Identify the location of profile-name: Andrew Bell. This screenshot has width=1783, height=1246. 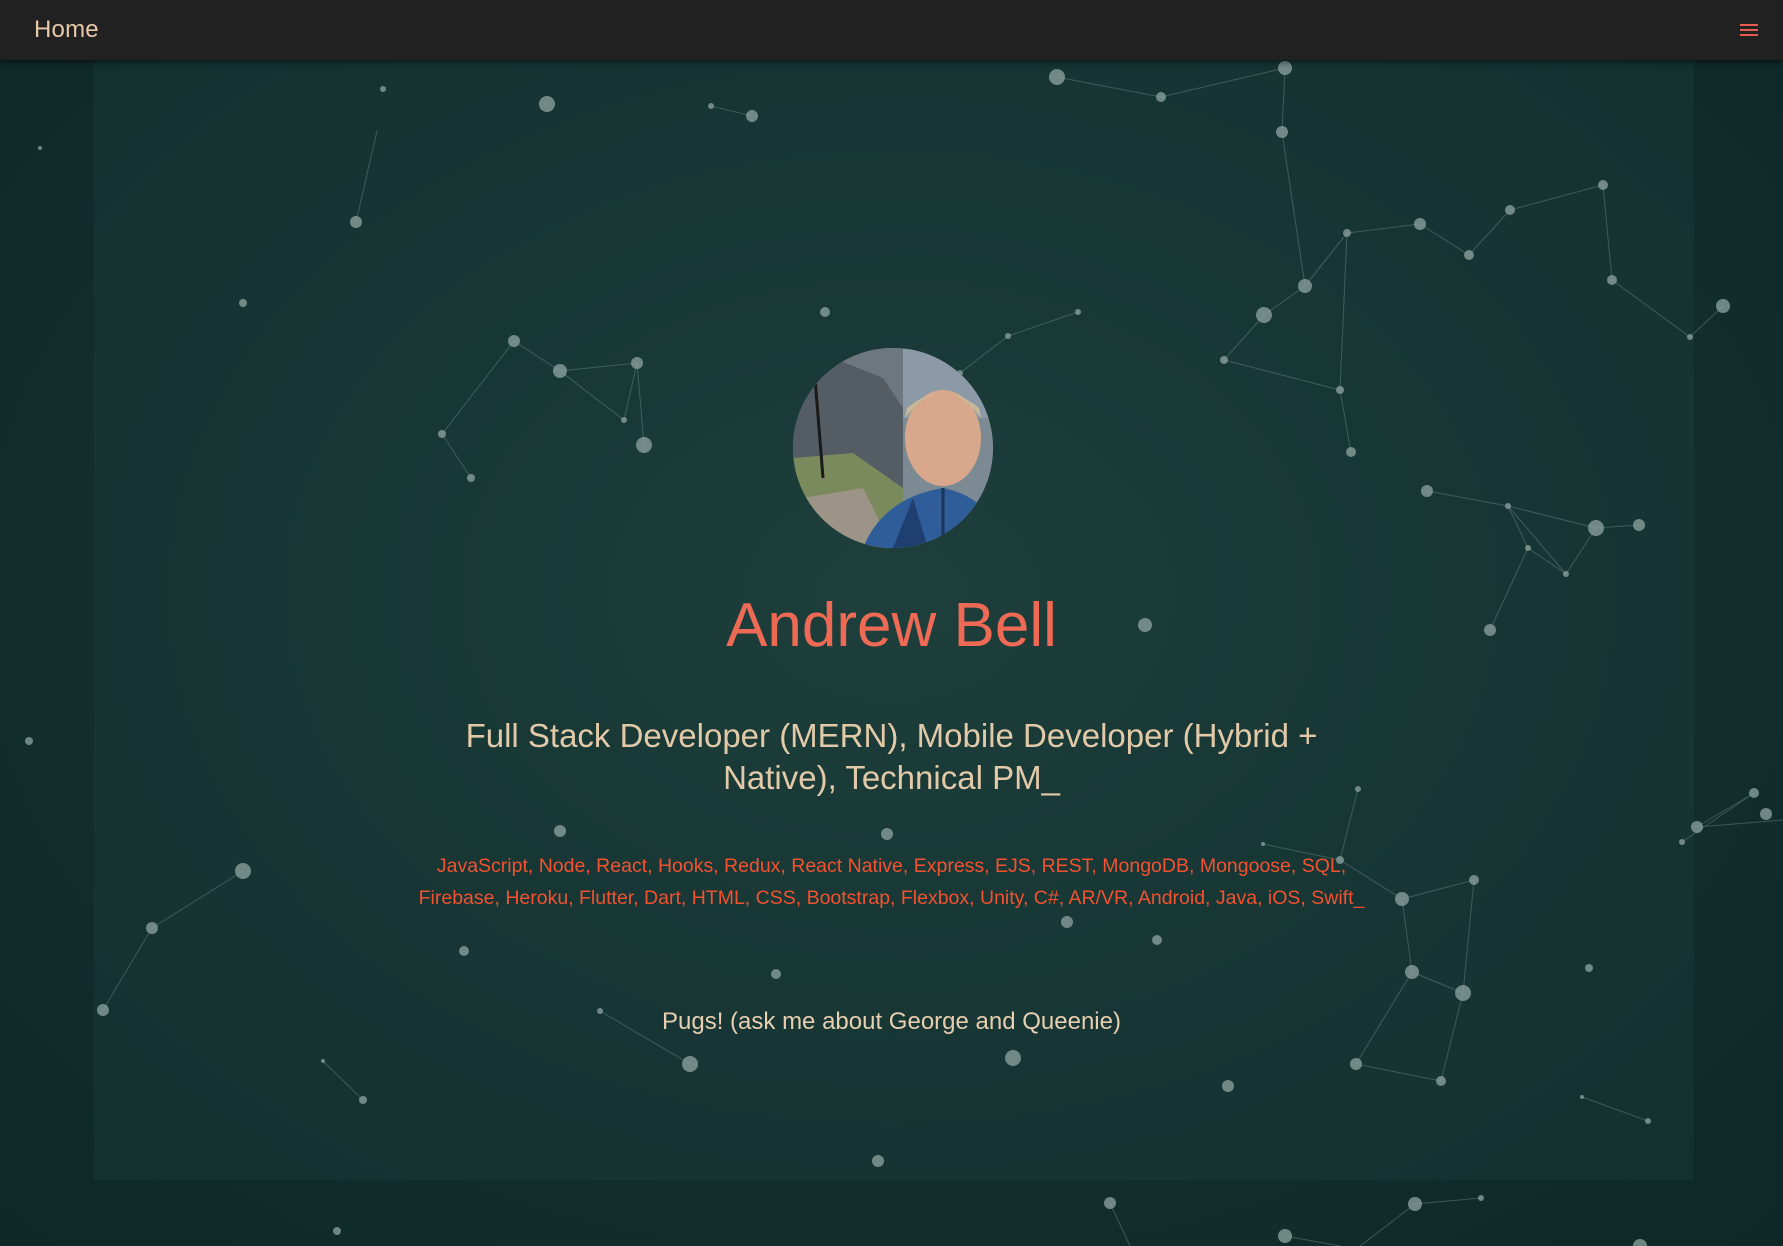
(891, 625).